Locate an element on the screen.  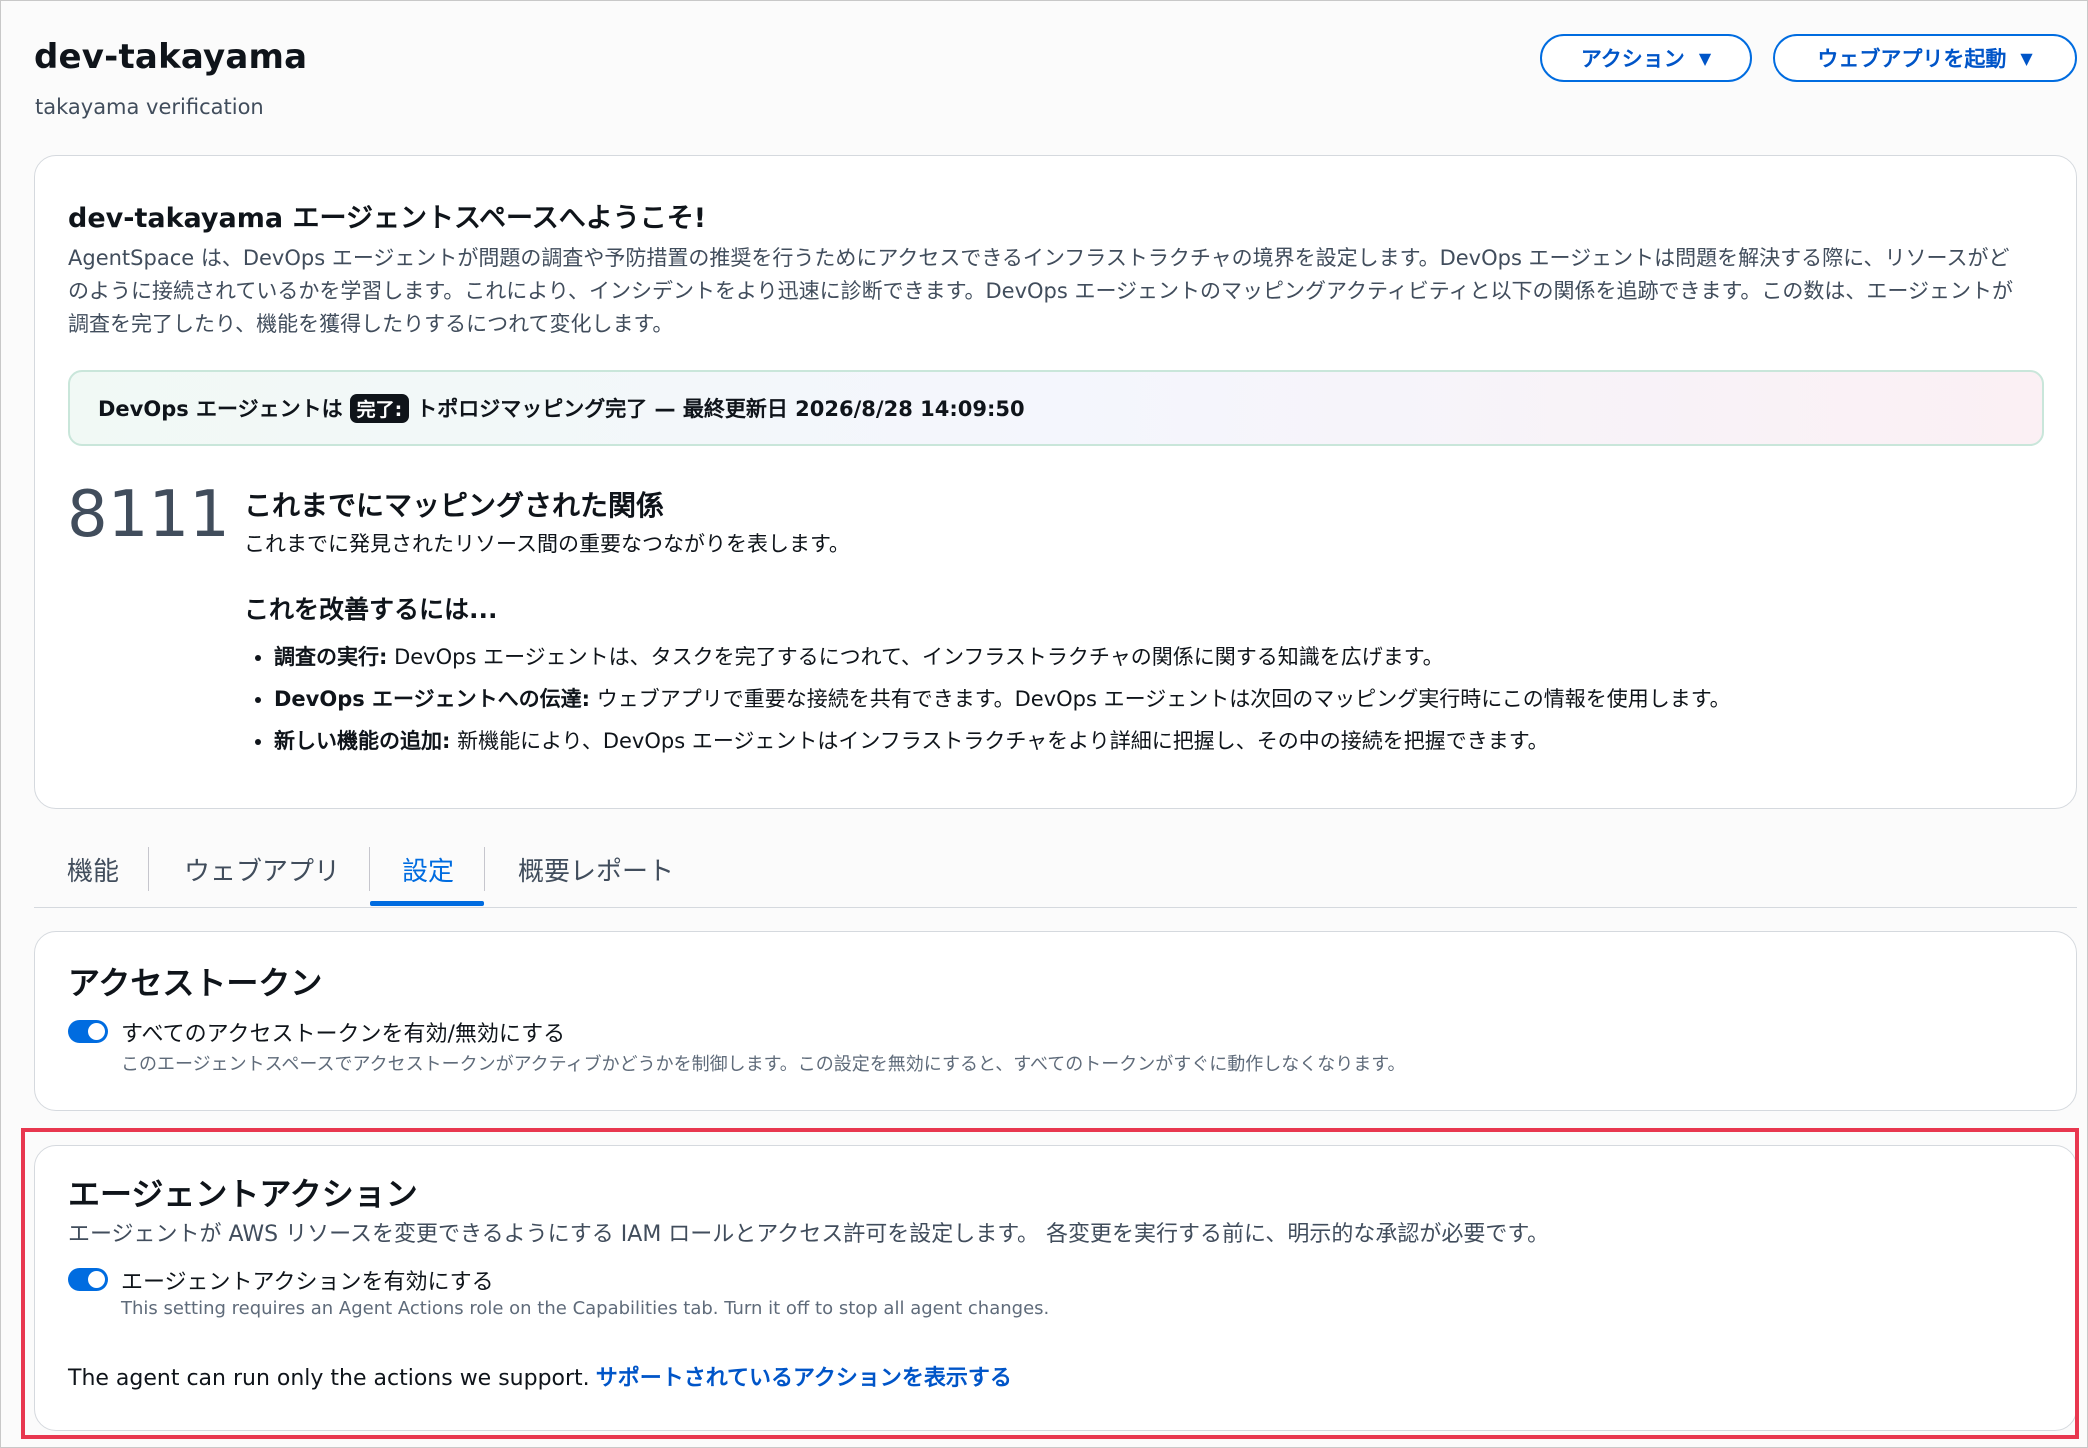
status-badge: 完了: is located at coordinates (379, 408).